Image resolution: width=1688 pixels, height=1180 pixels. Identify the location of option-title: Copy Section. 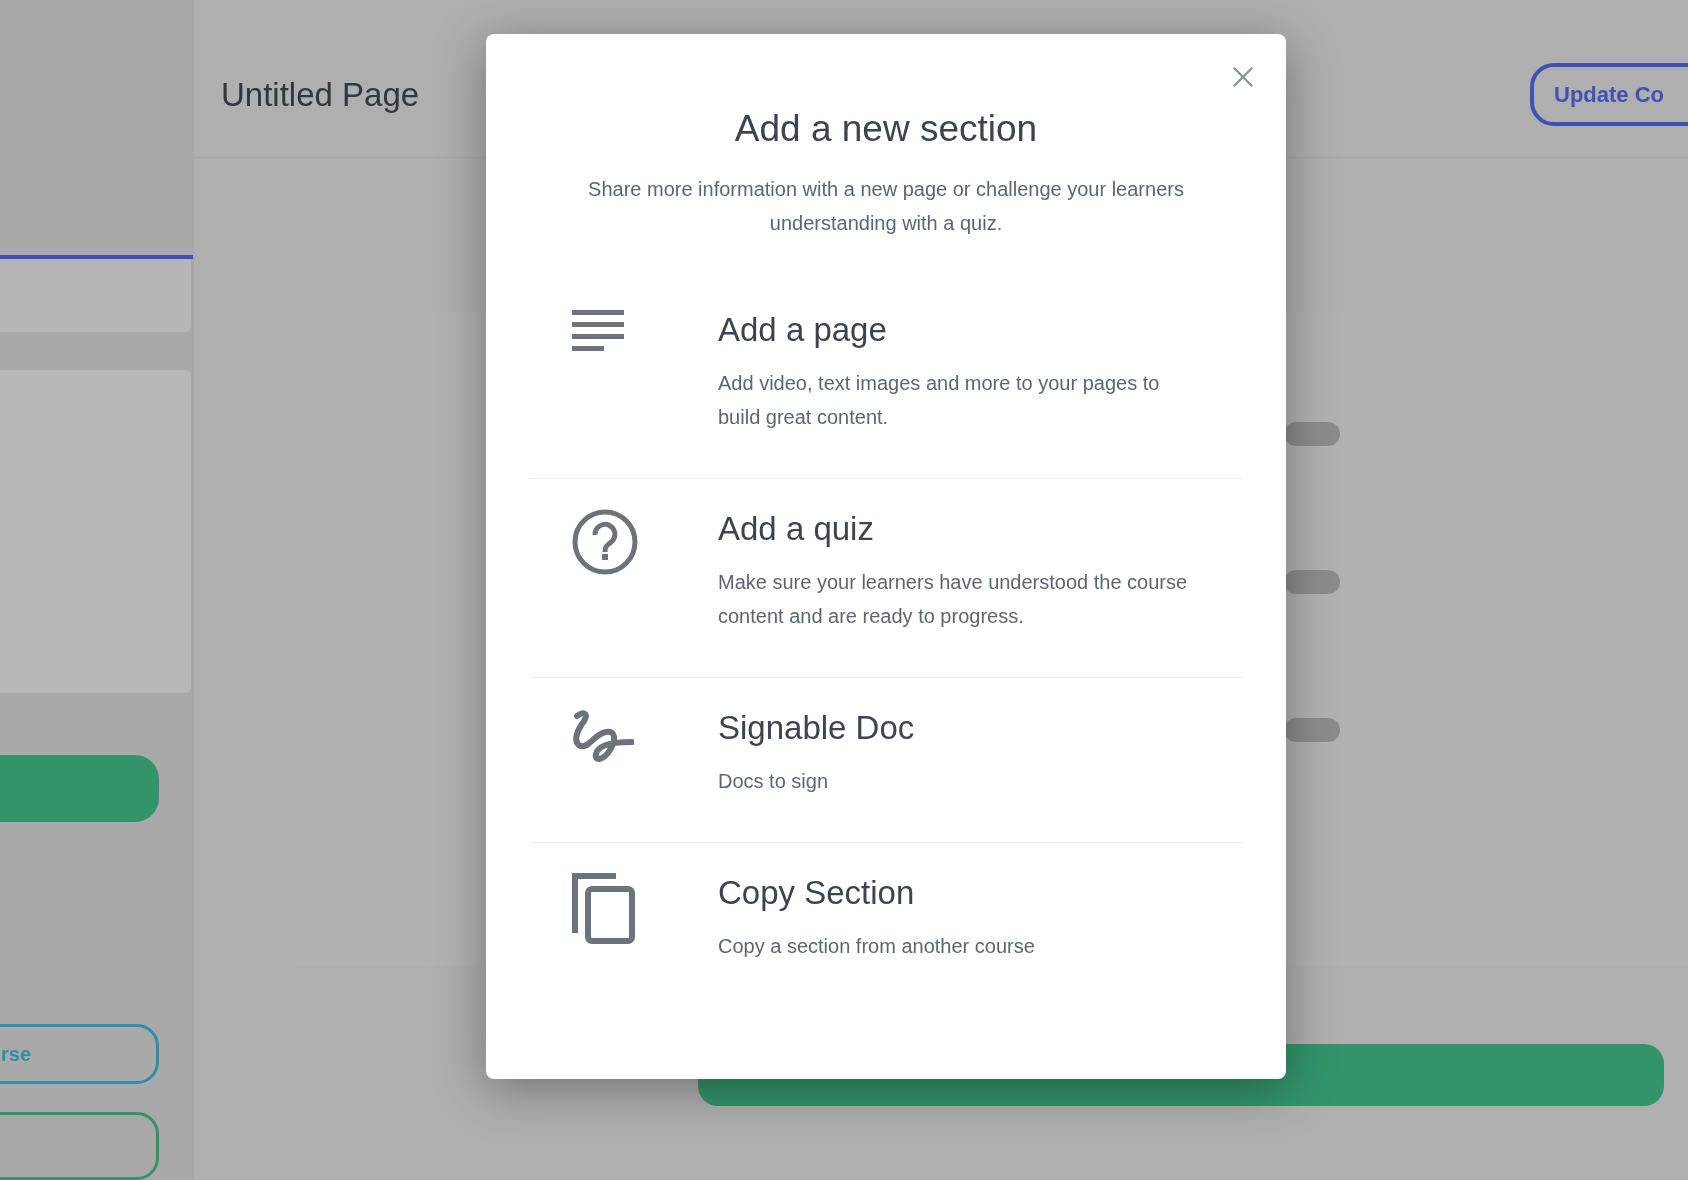
(817, 893).